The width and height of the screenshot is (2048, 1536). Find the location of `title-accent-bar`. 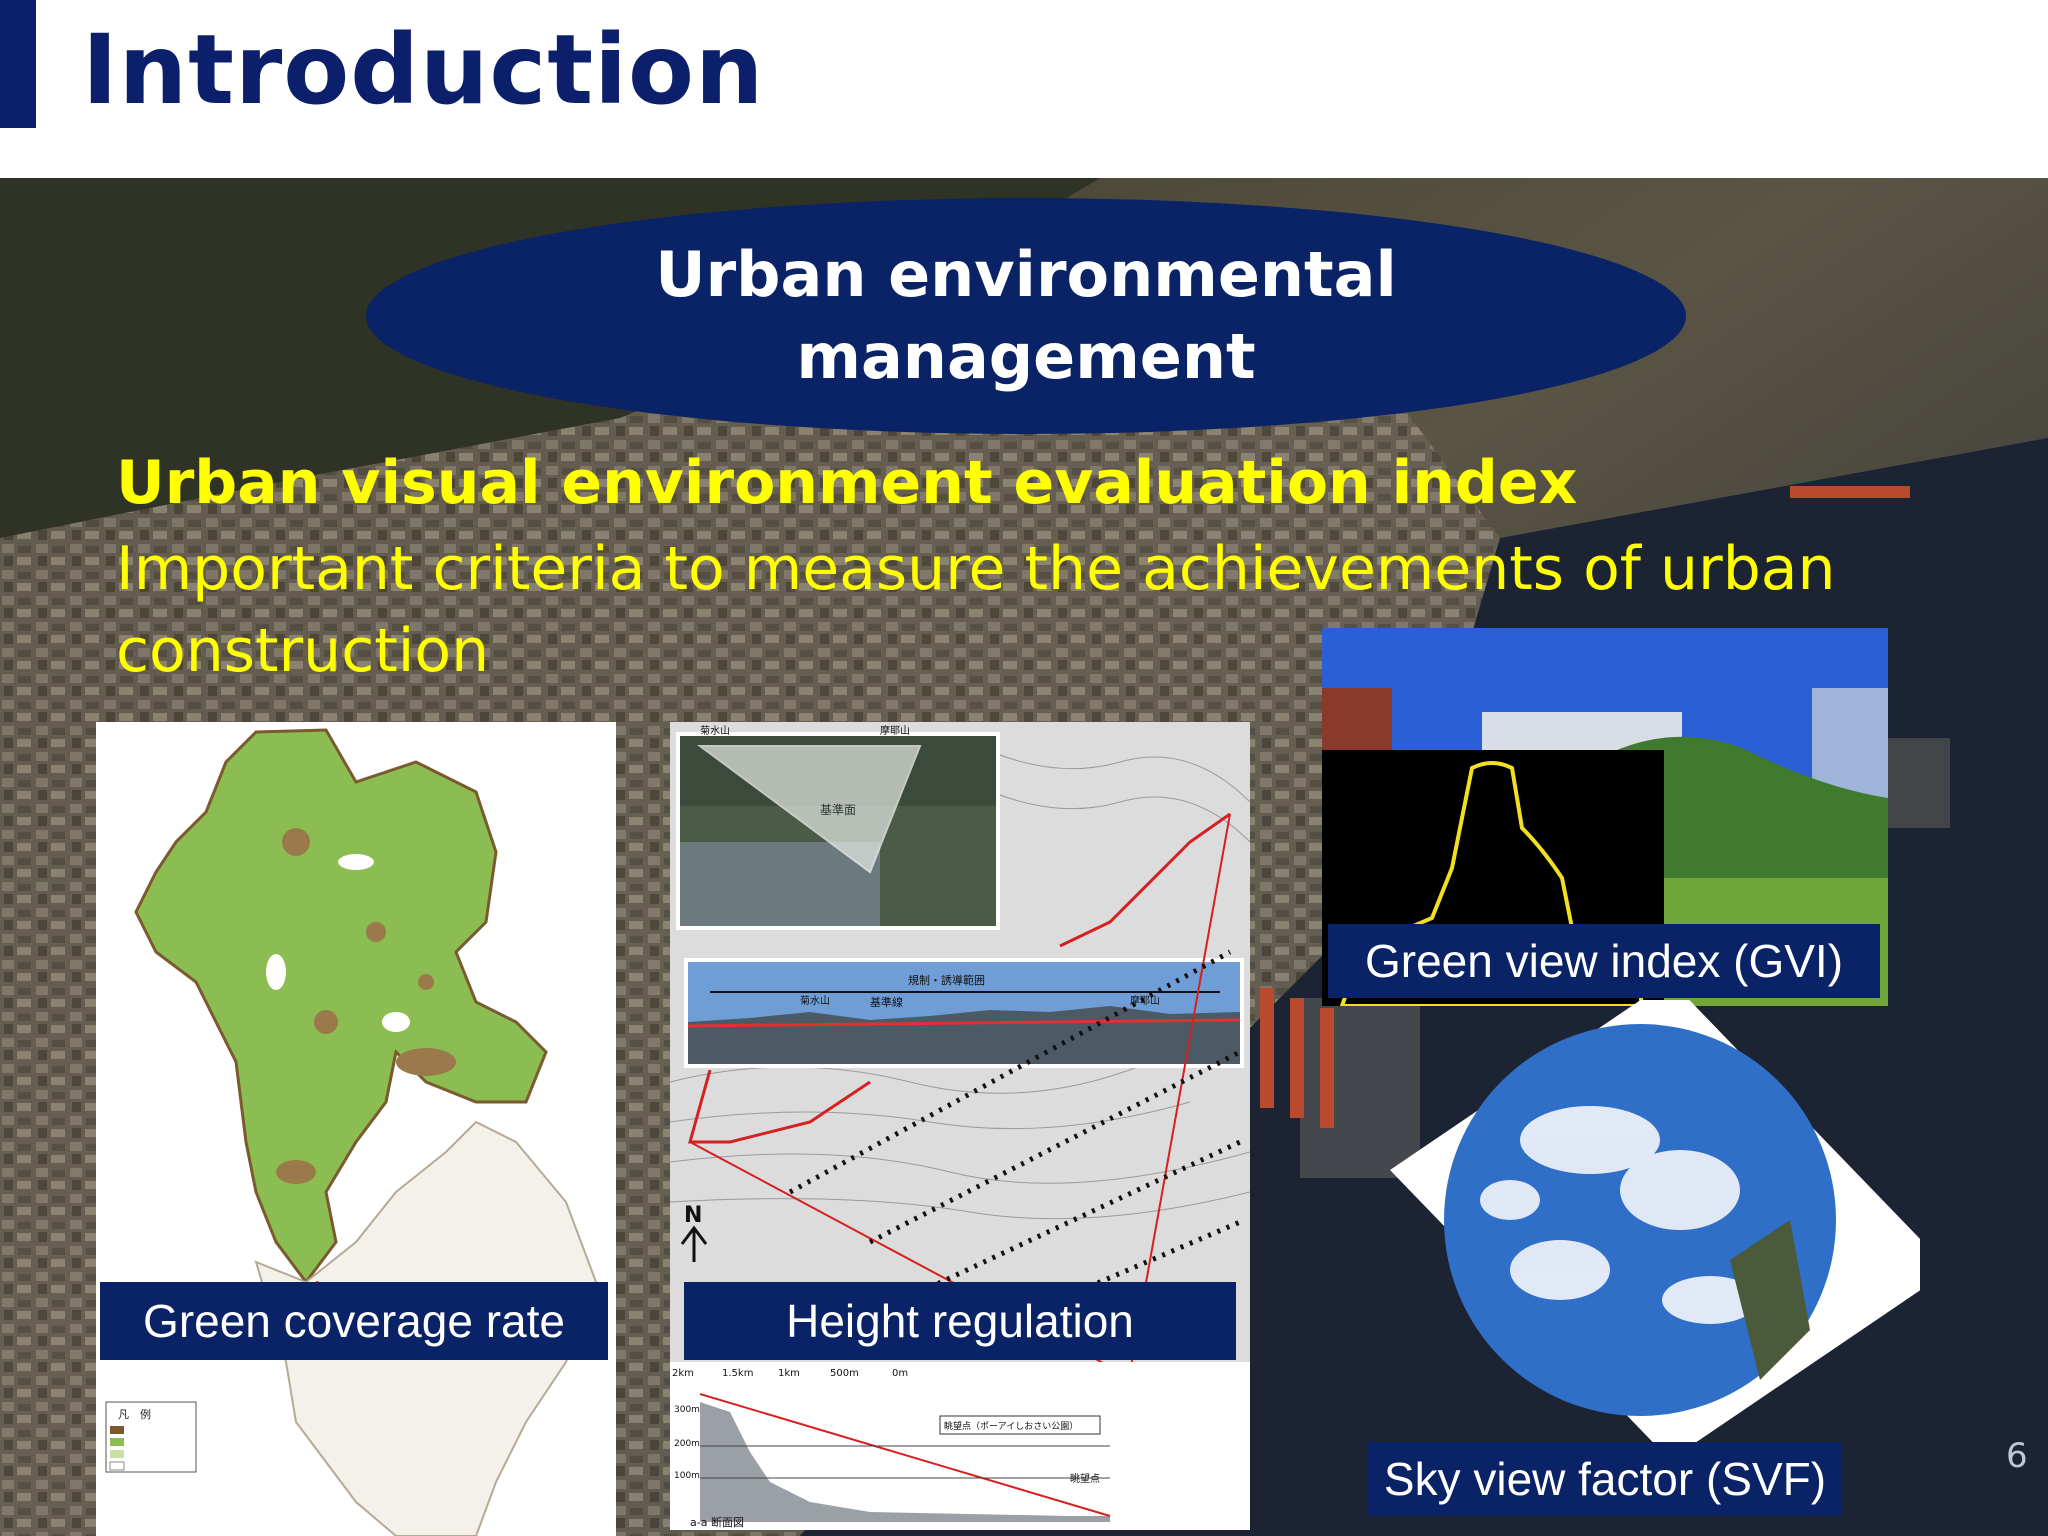

title-accent-bar is located at coordinates (18, 64).